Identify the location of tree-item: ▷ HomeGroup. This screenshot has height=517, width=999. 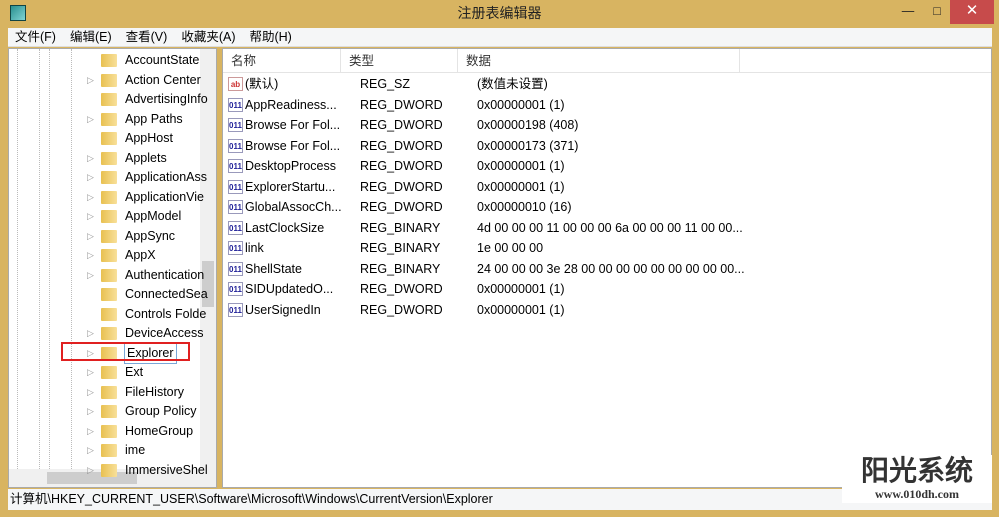
(140, 431).